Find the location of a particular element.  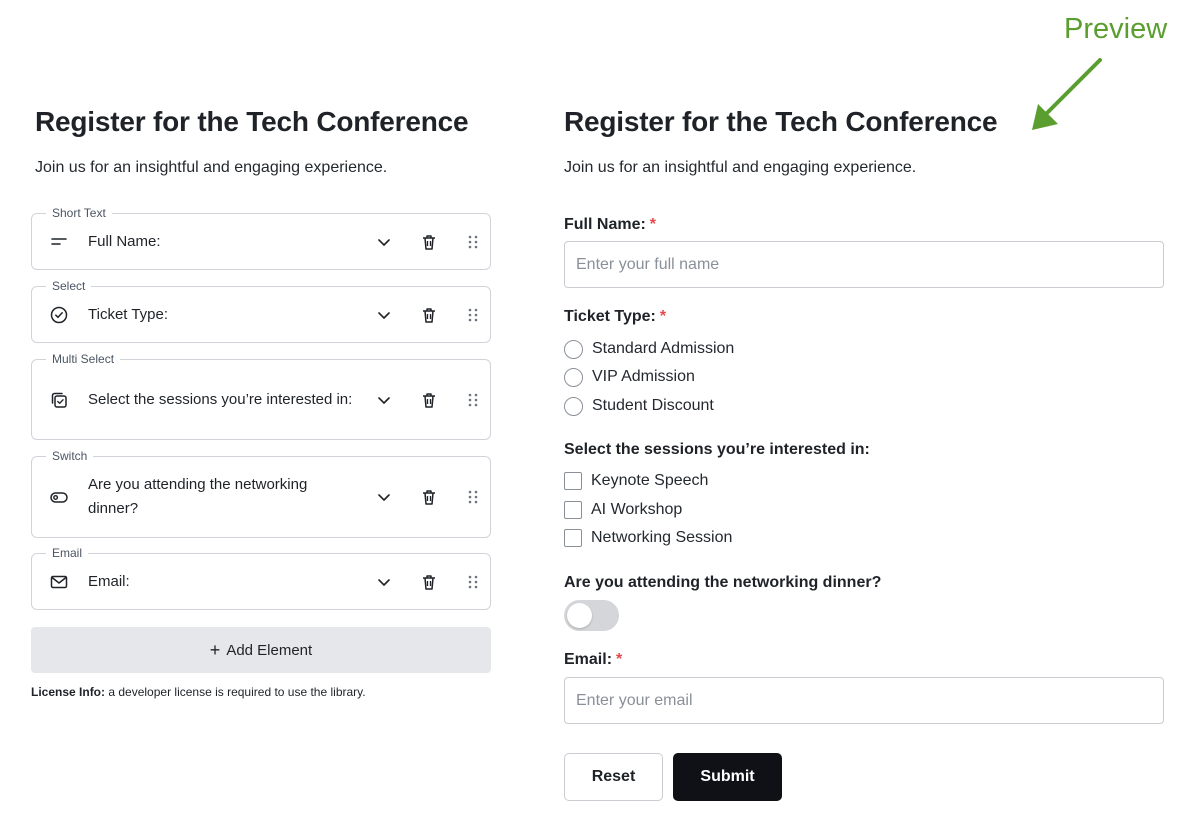

field-card-ticket-type: Select Ticket Type: is located at coordinates (261, 311).